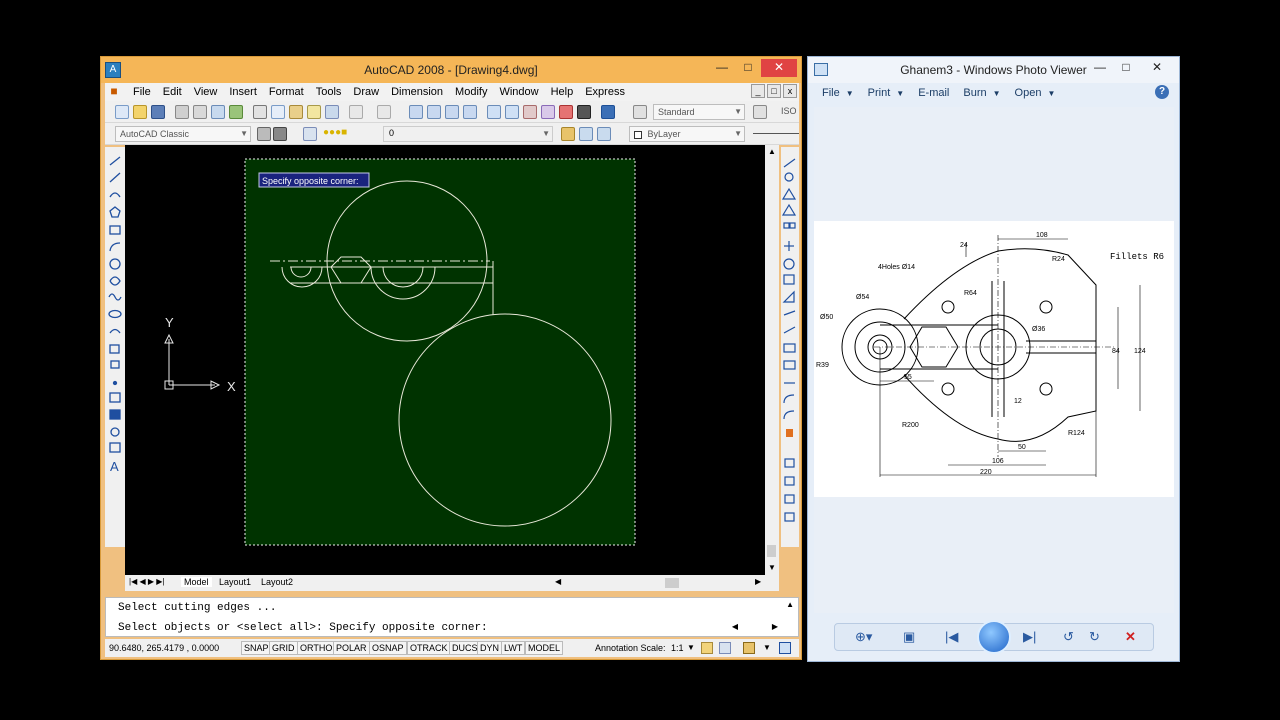 The width and height of the screenshot is (1280, 720). I want to click on color-select: ByLayer ▼, so click(687, 134).